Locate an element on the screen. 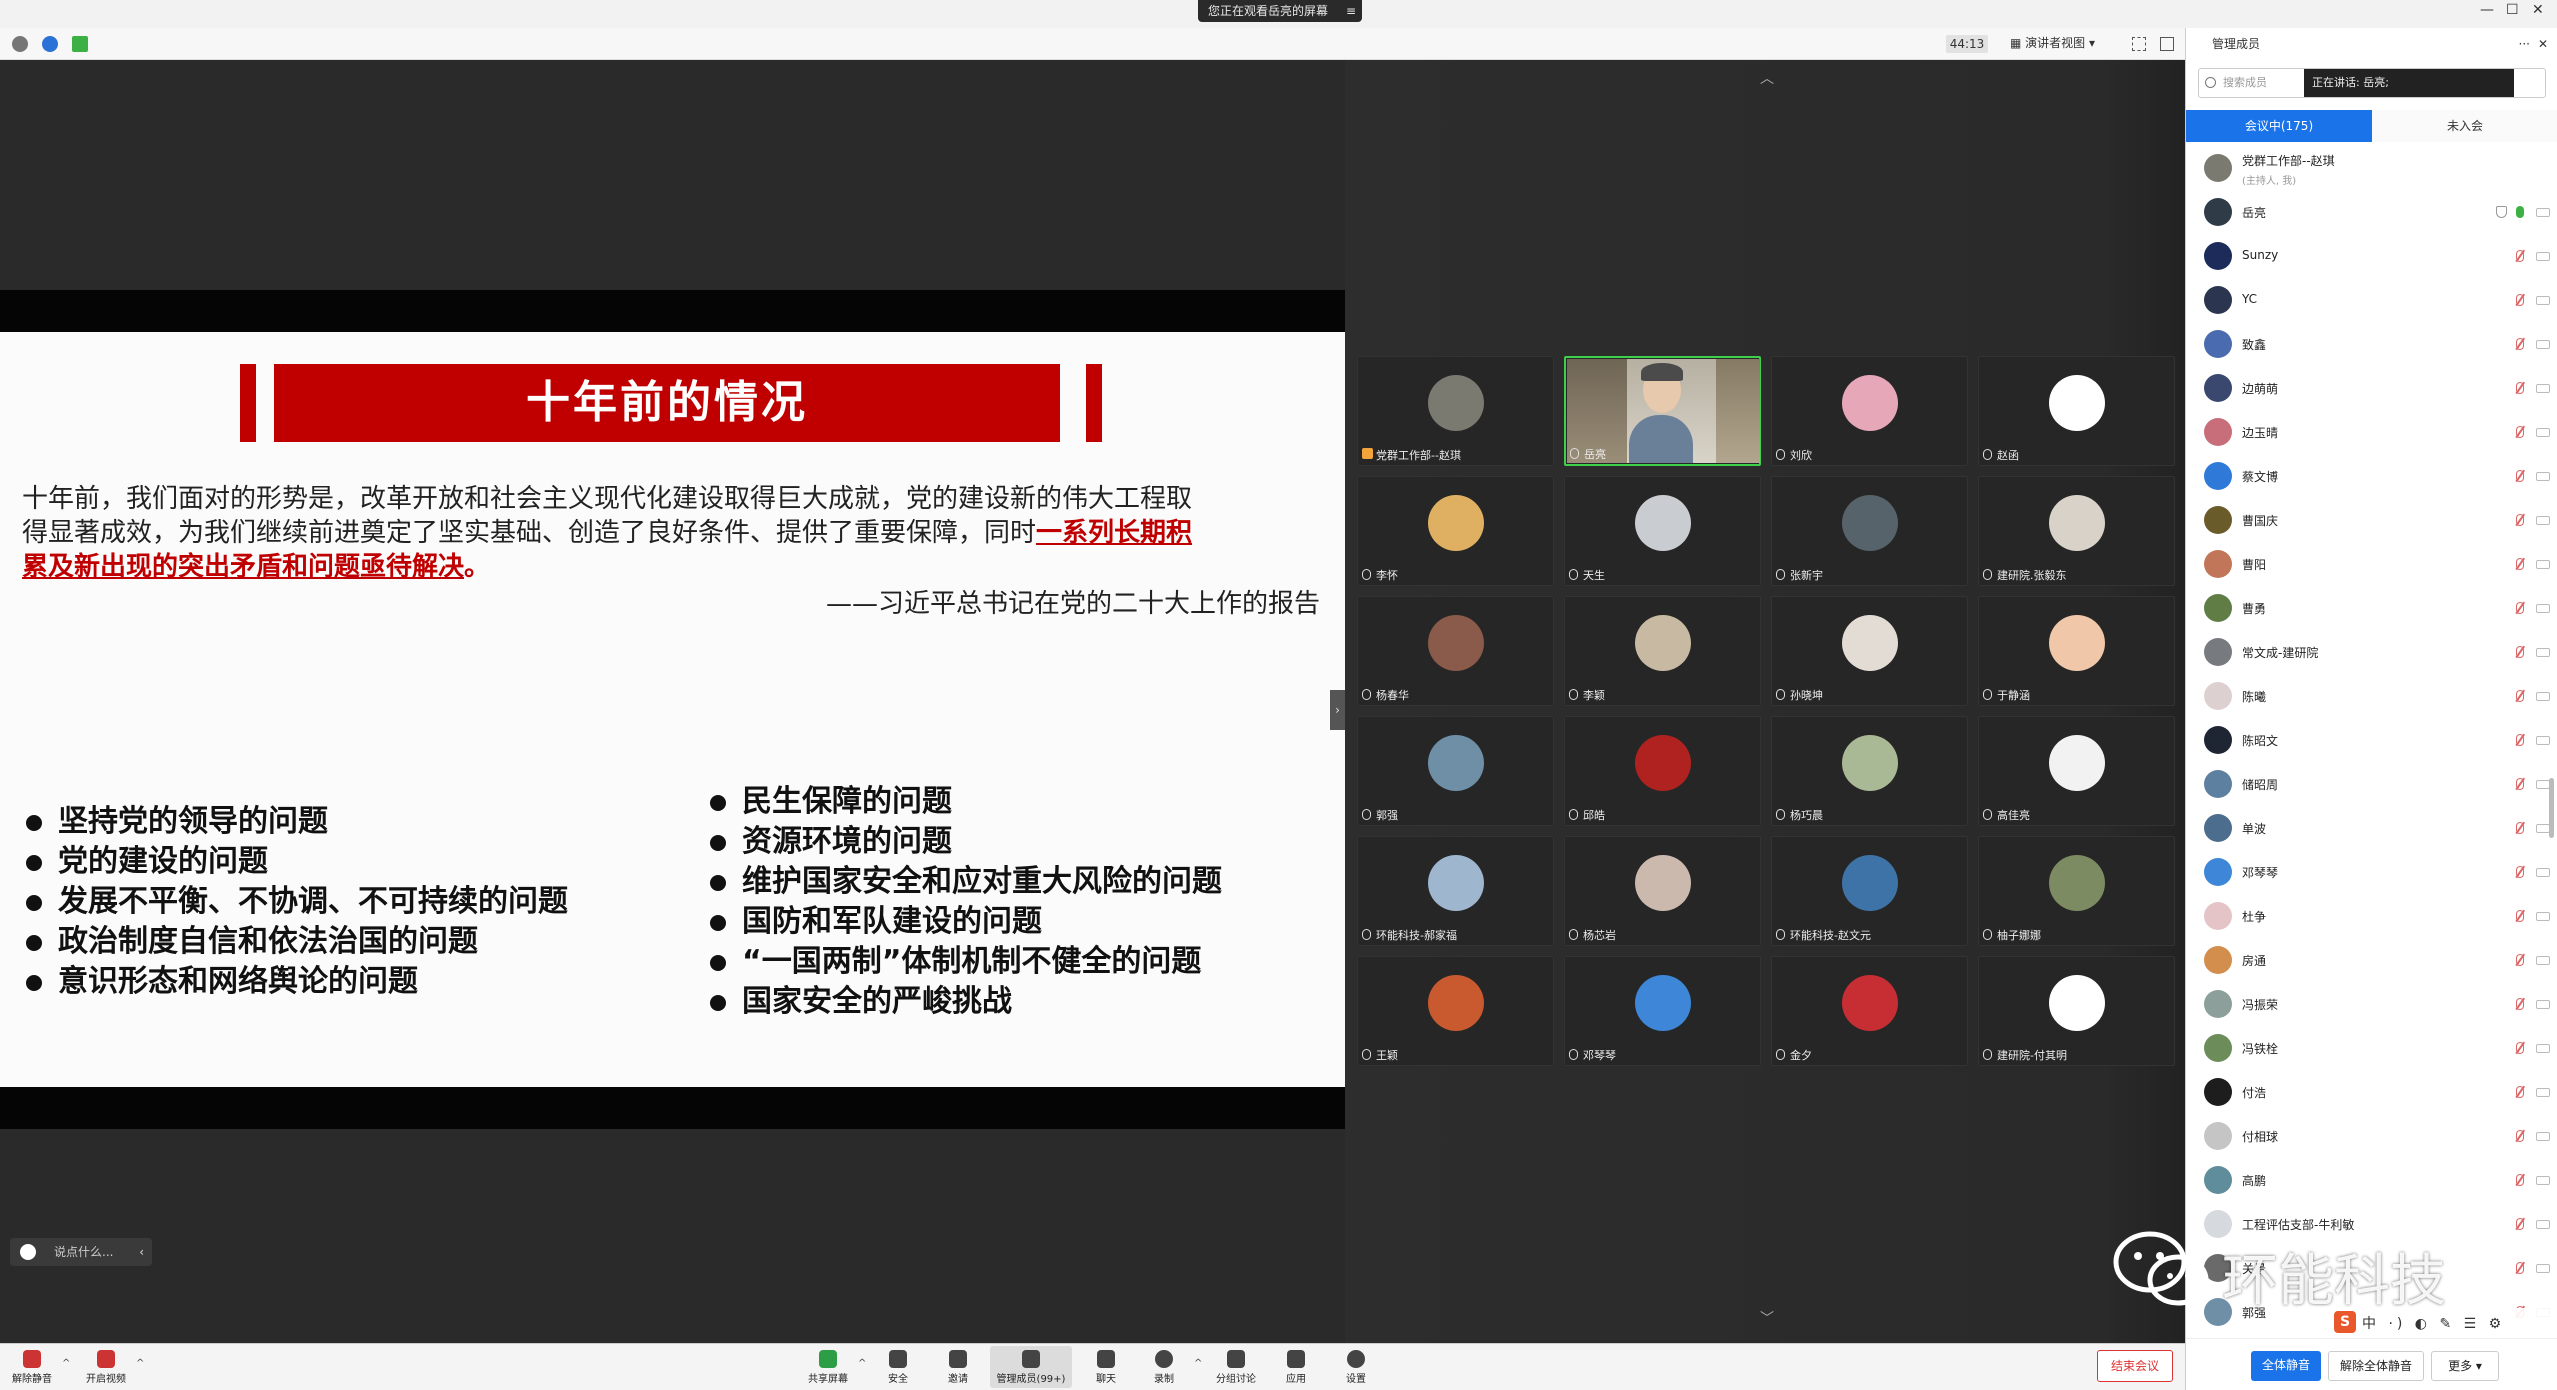 The height and width of the screenshot is (1390, 2557). video-tile: 邓琴琴 is located at coordinates (1662, 1011).